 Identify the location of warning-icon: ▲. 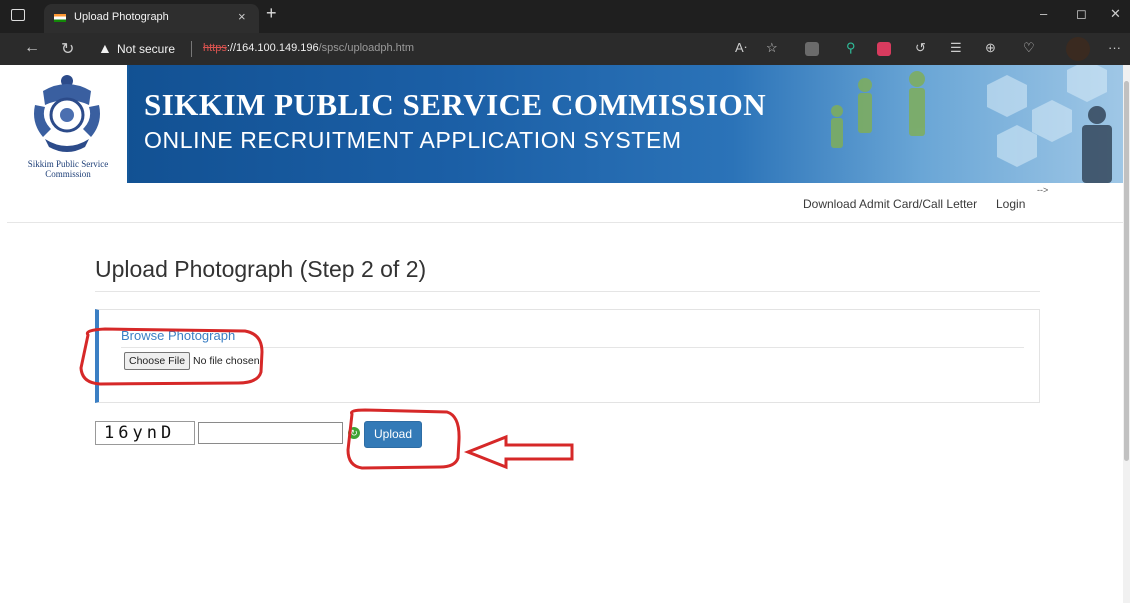
(105, 48).